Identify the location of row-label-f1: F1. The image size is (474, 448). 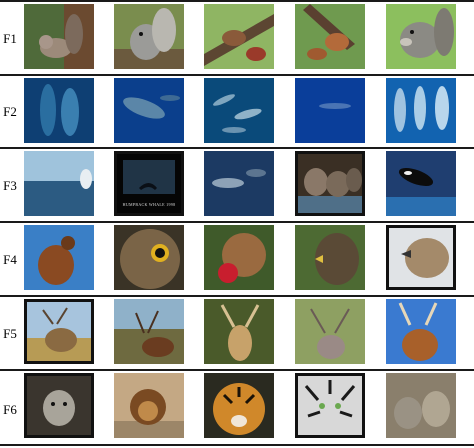
(10, 38).